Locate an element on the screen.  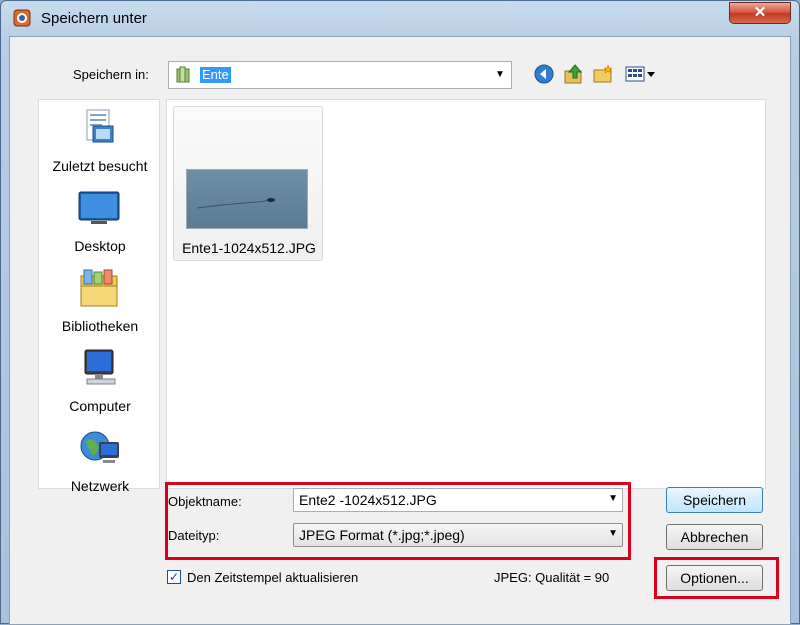
back-icon is located at coordinates (544, 75).